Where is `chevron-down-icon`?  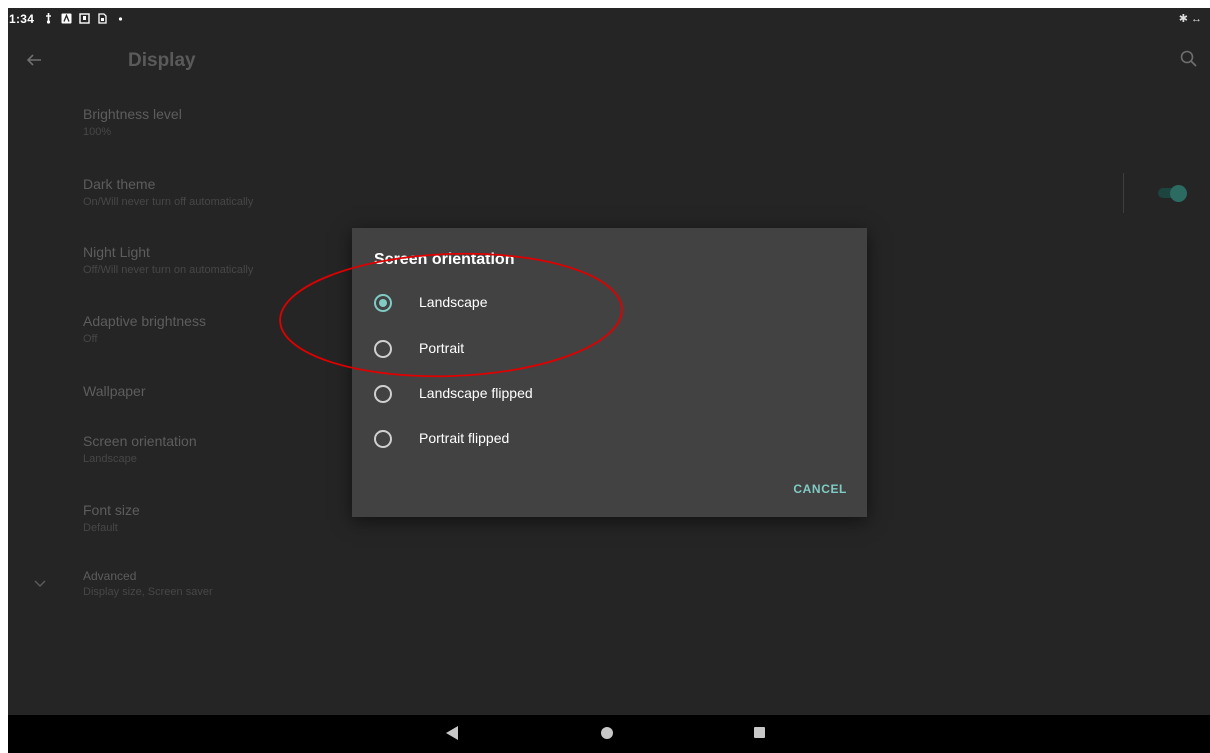
chevron-down-icon is located at coordinates (40, 584).